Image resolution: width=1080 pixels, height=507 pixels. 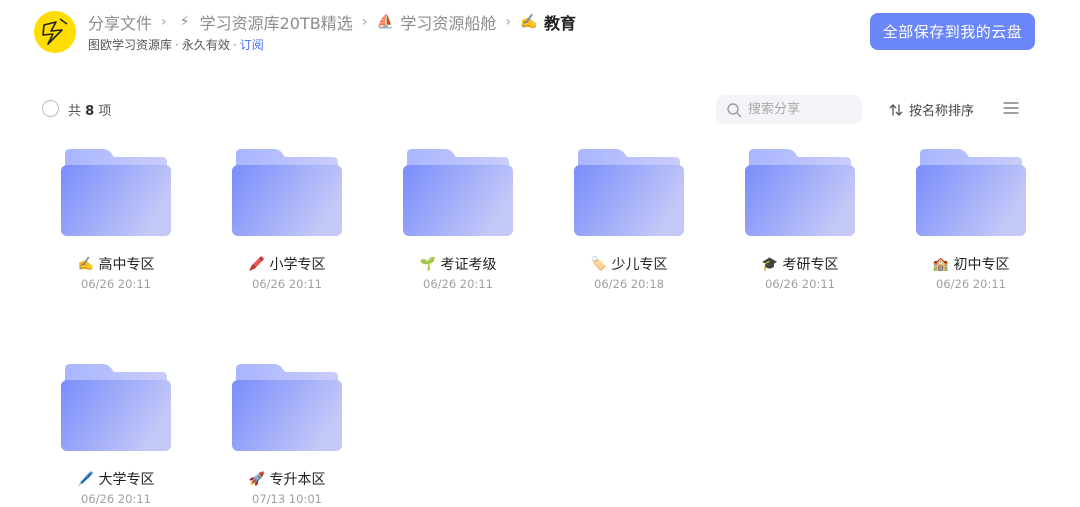 I want to click on folder-name: 🚀 专升本区, so click(x=287, y=480).